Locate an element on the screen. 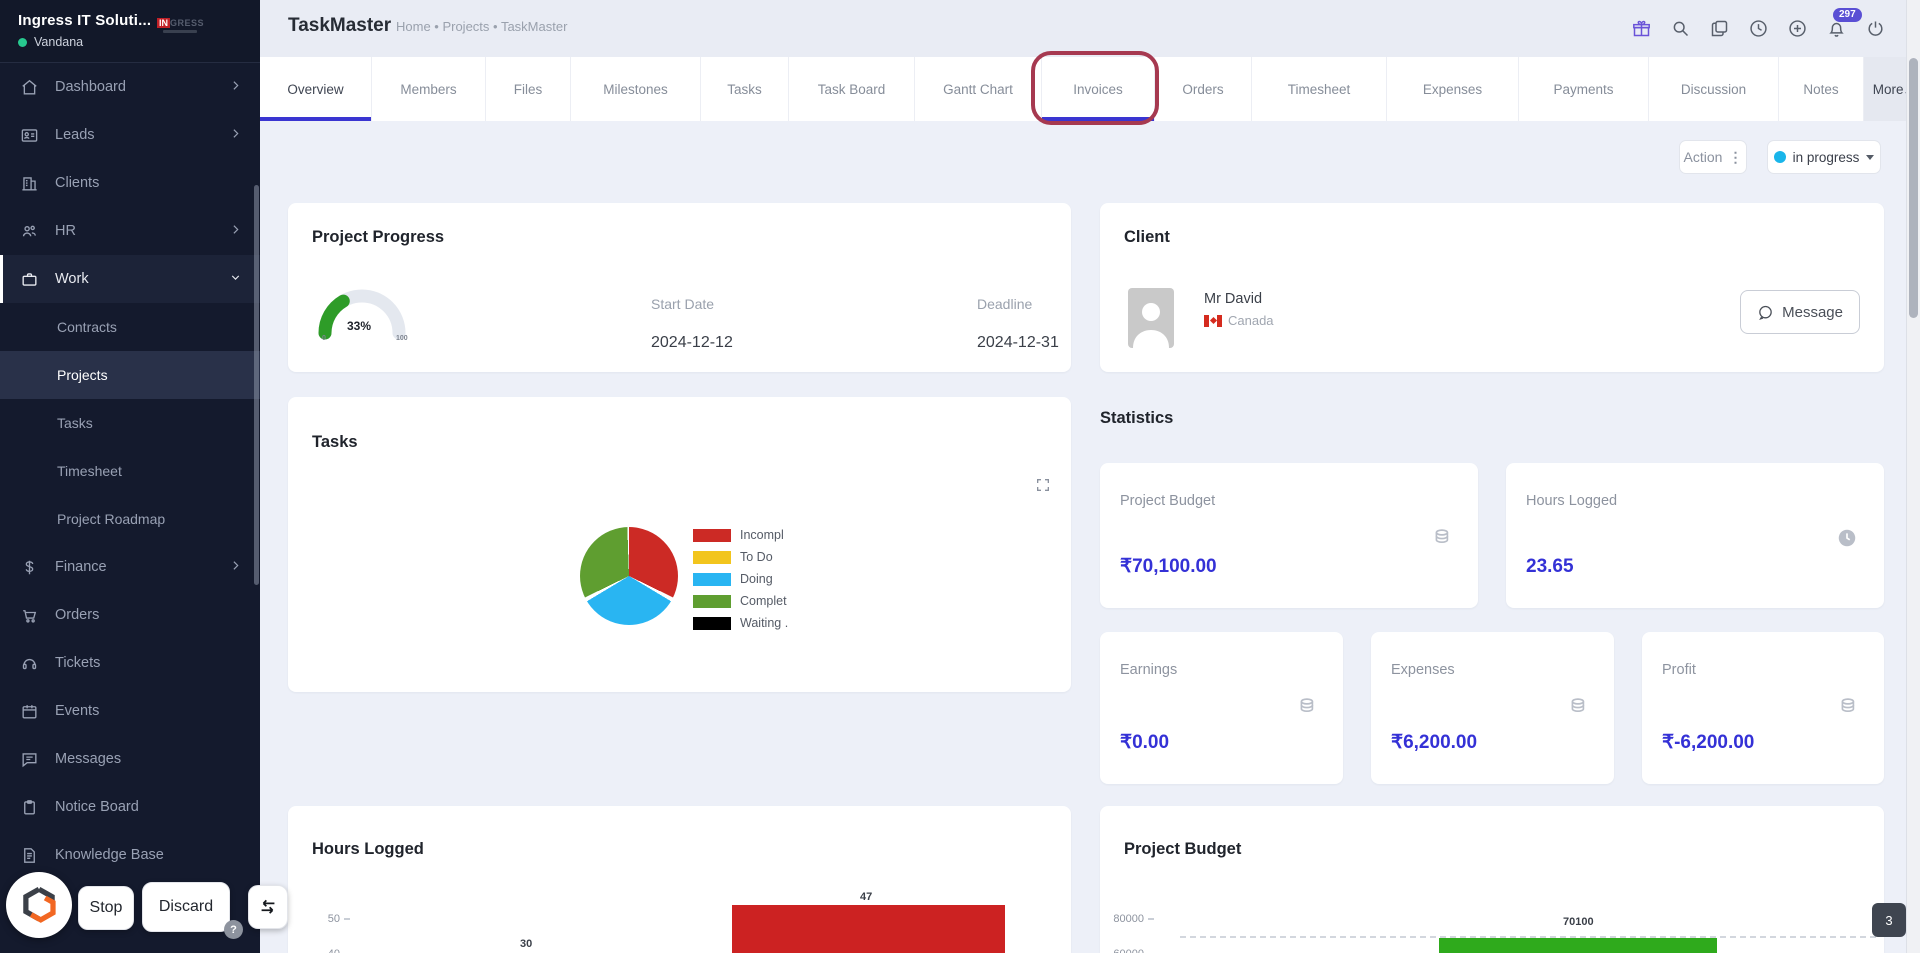  sidebar-item-work: Work is located at coordinates (130, 279).